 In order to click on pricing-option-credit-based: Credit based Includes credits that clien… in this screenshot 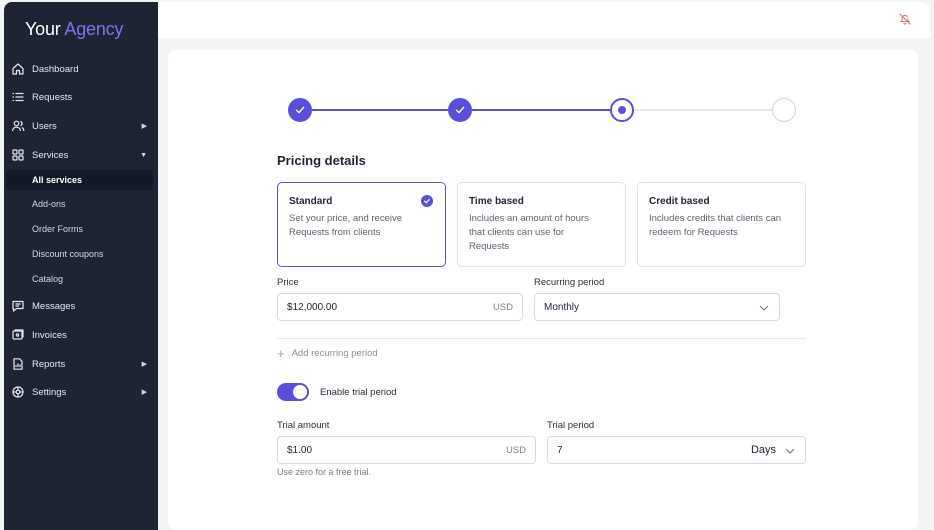, I will do `click(721, 224)`.